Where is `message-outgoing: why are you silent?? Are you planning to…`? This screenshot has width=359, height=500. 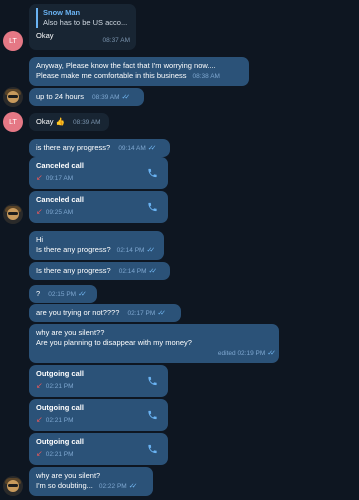 message-outgoing: why are you silent?? Are you planning to… is located at coordinates (154, 343).